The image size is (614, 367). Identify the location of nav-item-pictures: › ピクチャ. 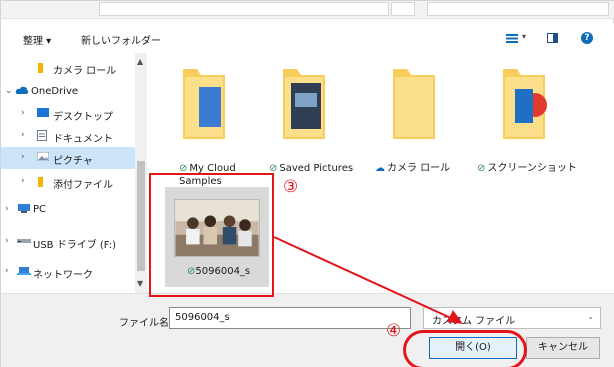
(68, 158).